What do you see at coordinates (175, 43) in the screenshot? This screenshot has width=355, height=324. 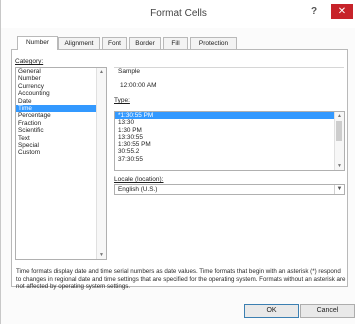 I see `tab-fill: Fill` at bounding box center [175, 43].